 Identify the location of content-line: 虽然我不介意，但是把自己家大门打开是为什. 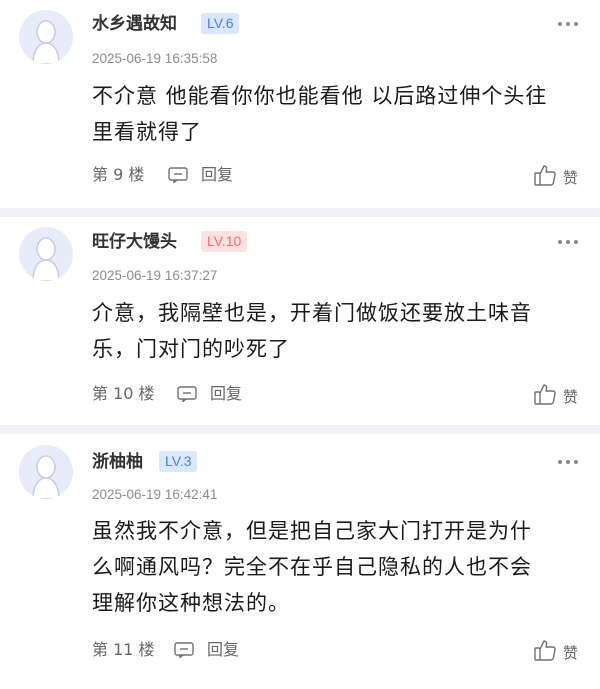
(312, 531).